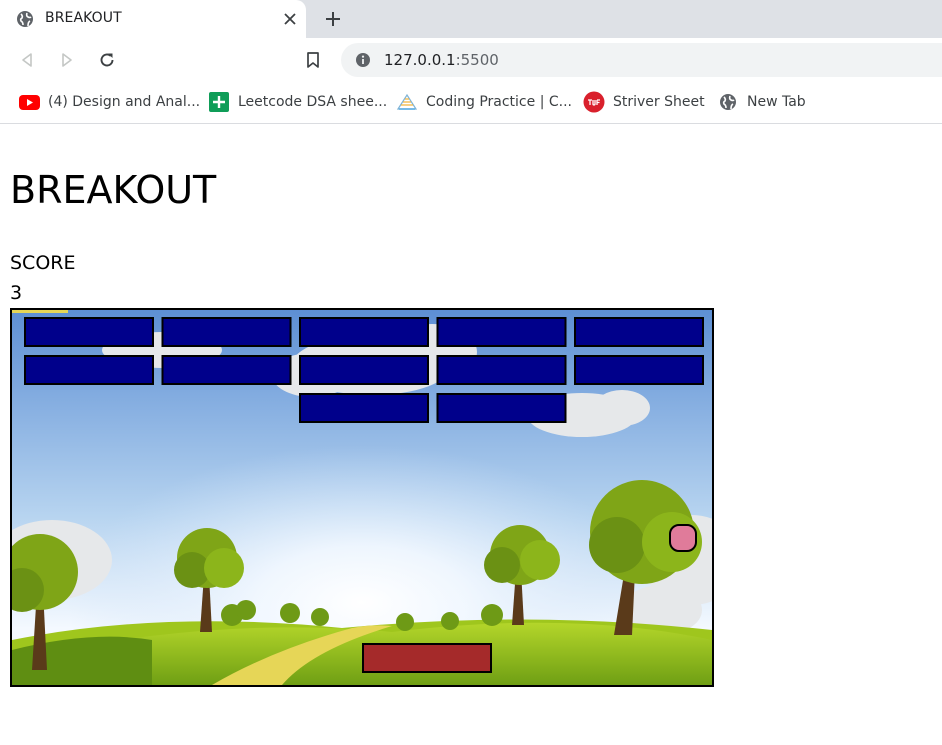 This screenshot has width=942, height=745. Describe the element at coordinates (363, 60) in the screenshot. I see `info-icon` at that location.